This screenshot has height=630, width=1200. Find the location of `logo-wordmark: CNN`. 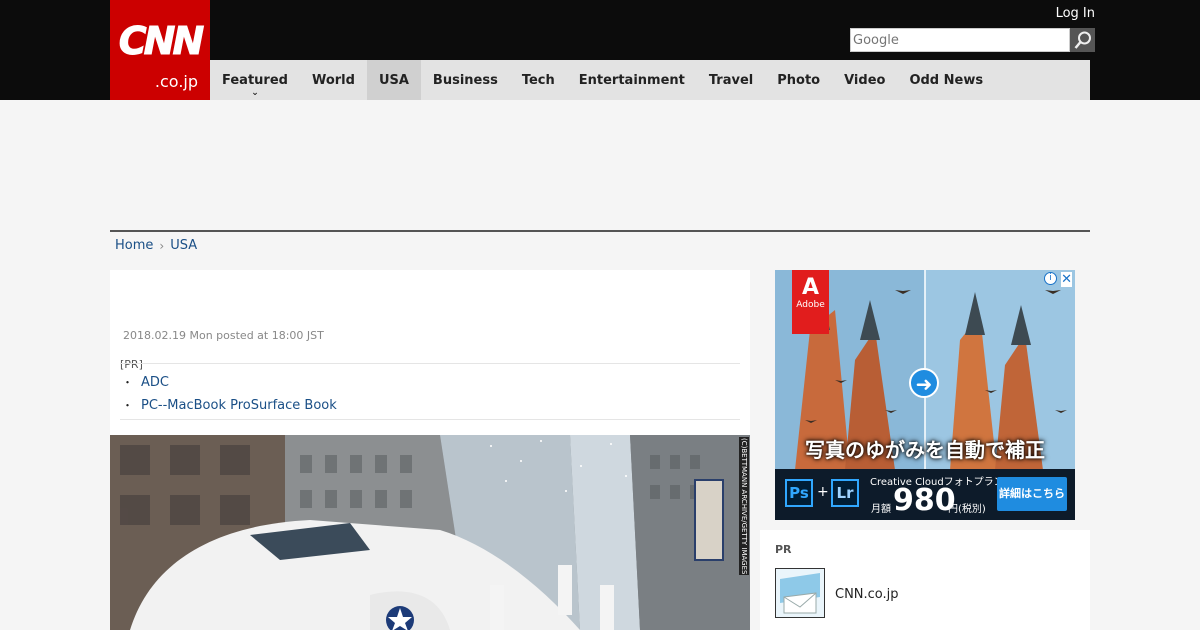

logo-wordmark: CNN is located at coordinates (161, 41).